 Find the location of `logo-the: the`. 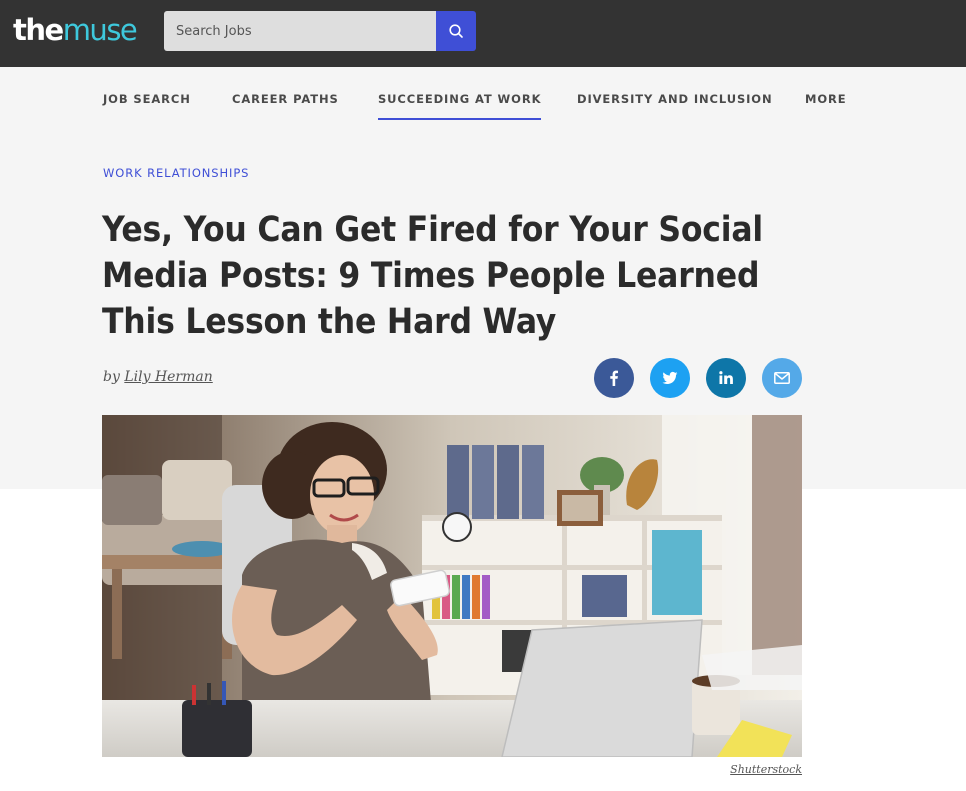

logo-the: the is located at coordinates (38, 30).